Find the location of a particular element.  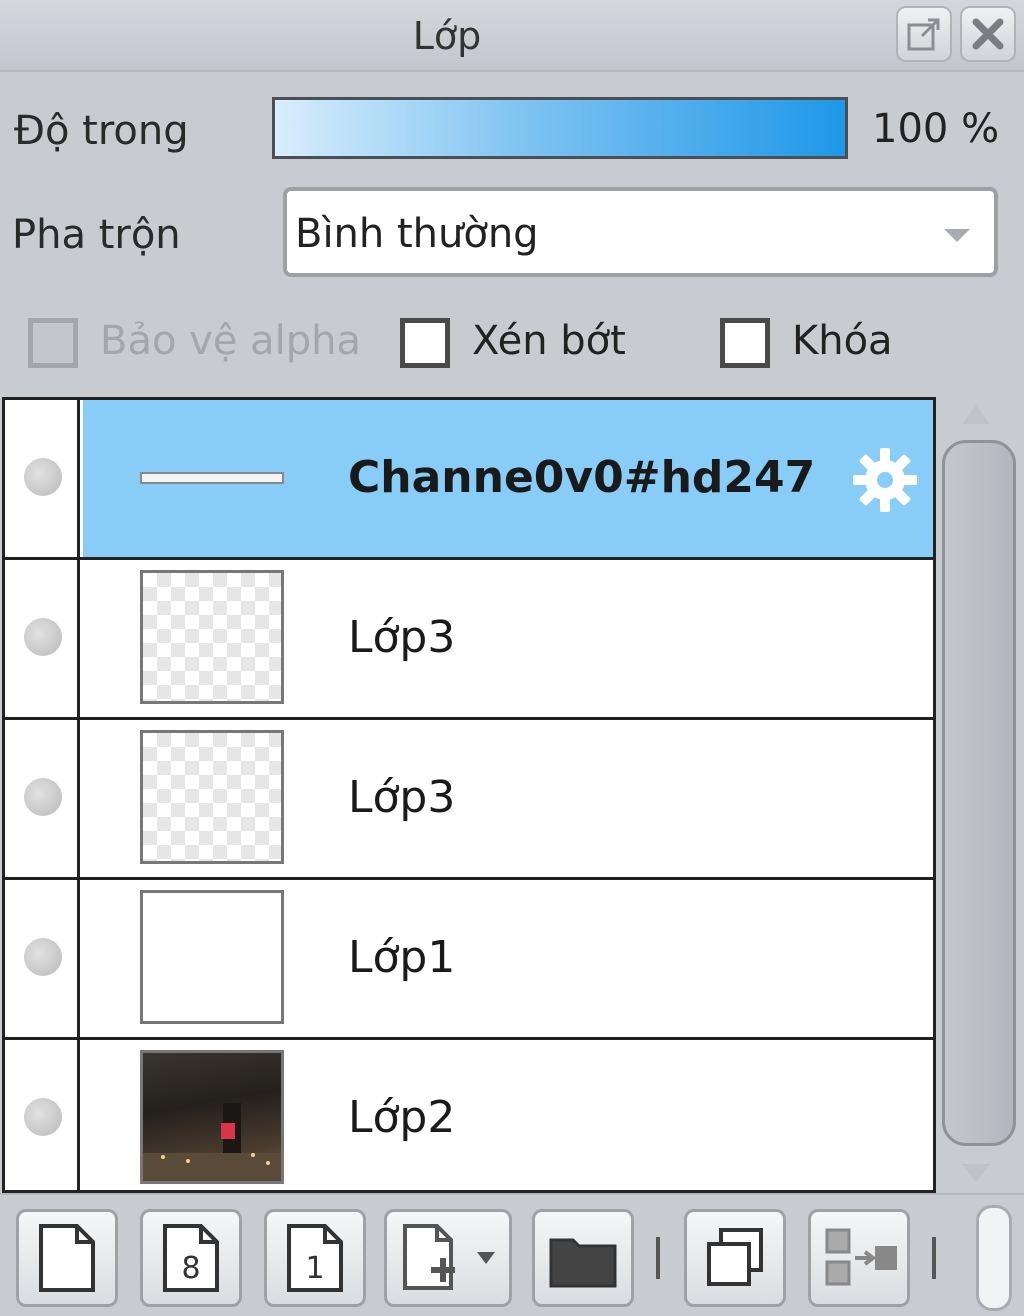

layer-list-scrollbar is located at coordinates (979, 793).